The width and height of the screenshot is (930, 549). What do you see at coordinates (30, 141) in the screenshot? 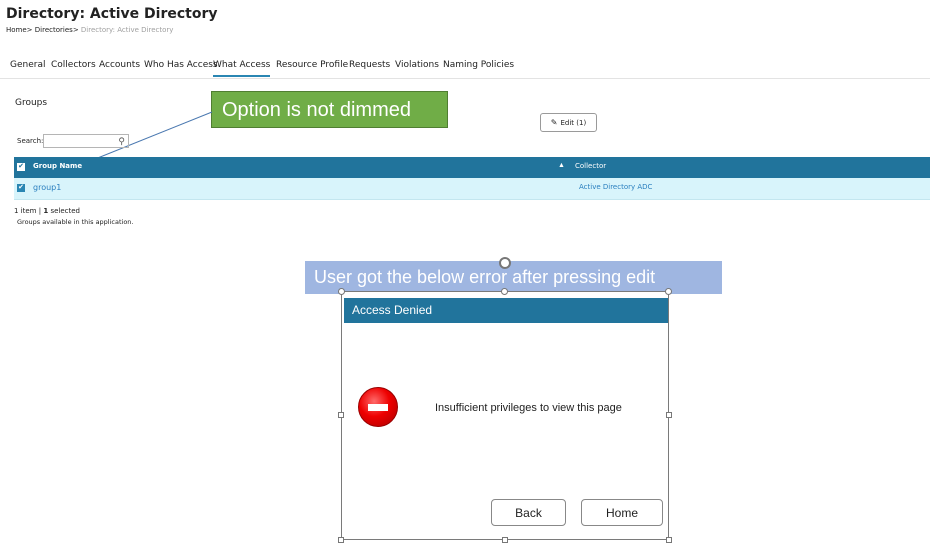
I see `search-label: Search:` at bounding box center [30, 141].